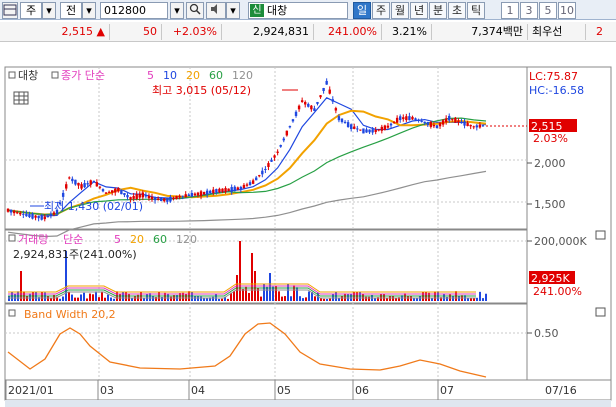 Image resolution: width=616 pixels, height=407 pixels. I want to click on search-type-dropdown-icon: ▾, so click(89, 10).